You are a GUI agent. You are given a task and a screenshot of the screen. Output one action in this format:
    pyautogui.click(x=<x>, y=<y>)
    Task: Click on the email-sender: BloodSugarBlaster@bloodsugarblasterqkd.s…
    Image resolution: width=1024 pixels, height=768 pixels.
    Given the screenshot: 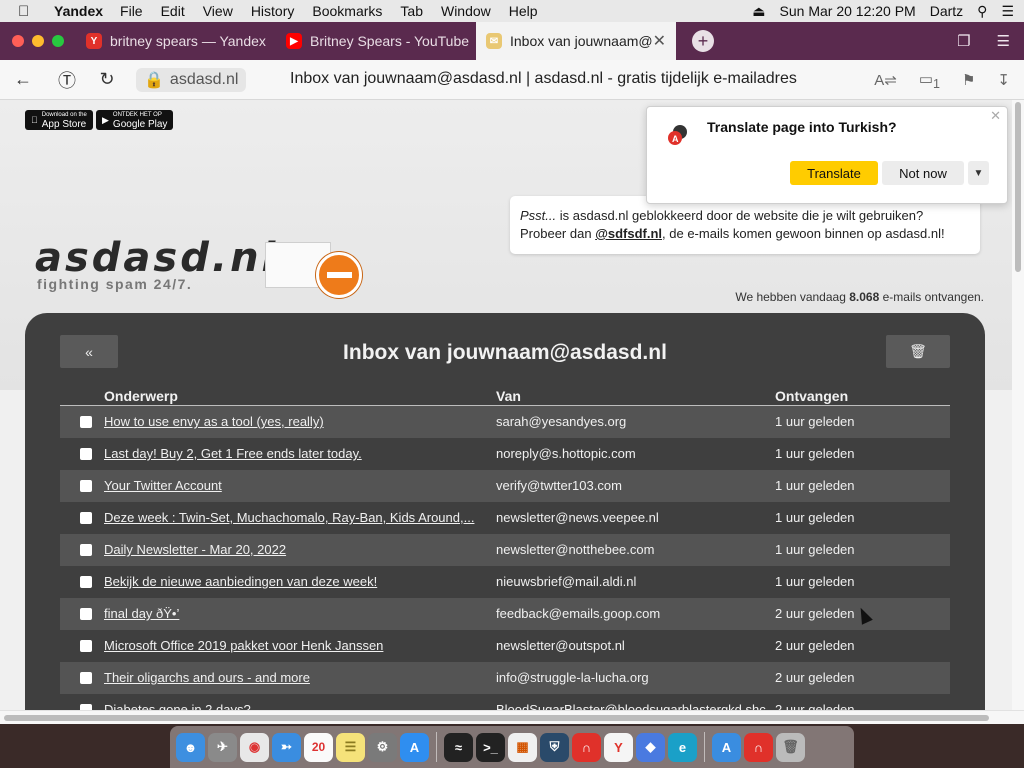 What is the action you would take?
    pyautogui.click(x=631, y=706)
    